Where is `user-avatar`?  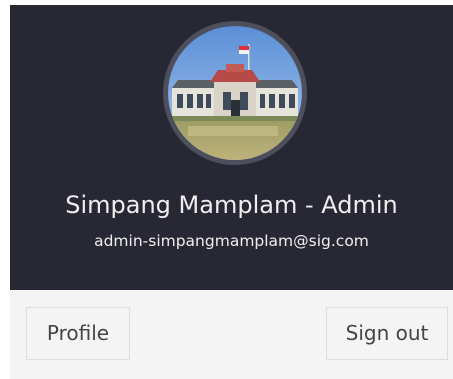
user-avatar is located at coordinates (235, 93).